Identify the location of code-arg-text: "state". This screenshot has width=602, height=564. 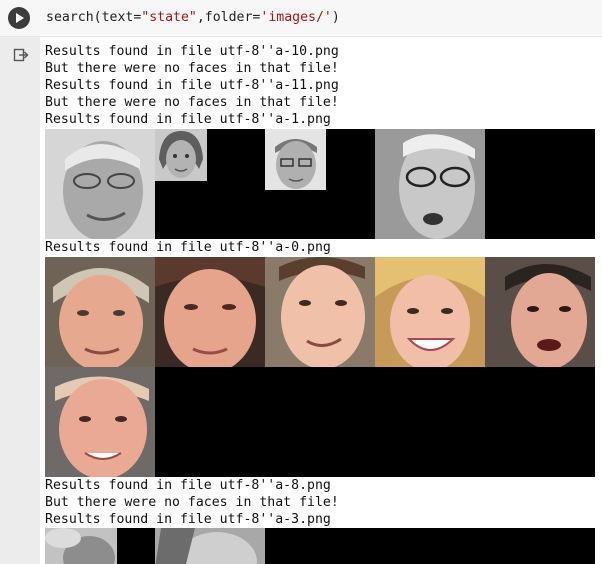
(169, 17).